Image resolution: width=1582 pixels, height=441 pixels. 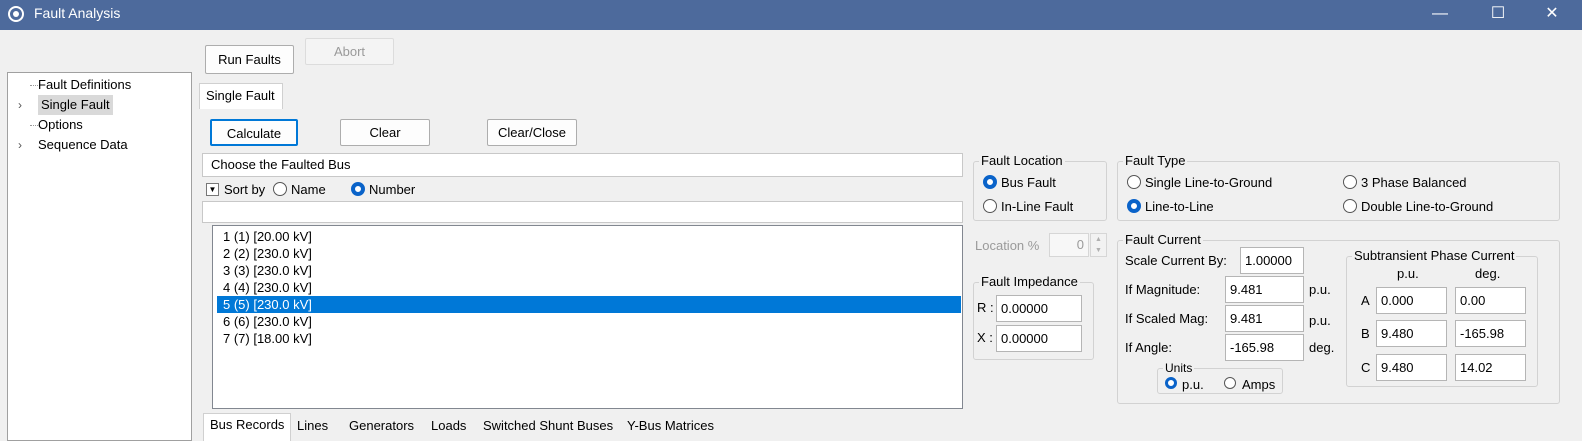 I want to click on line-to-line-label: Line-to-Line, so click(x=1179, y=206).